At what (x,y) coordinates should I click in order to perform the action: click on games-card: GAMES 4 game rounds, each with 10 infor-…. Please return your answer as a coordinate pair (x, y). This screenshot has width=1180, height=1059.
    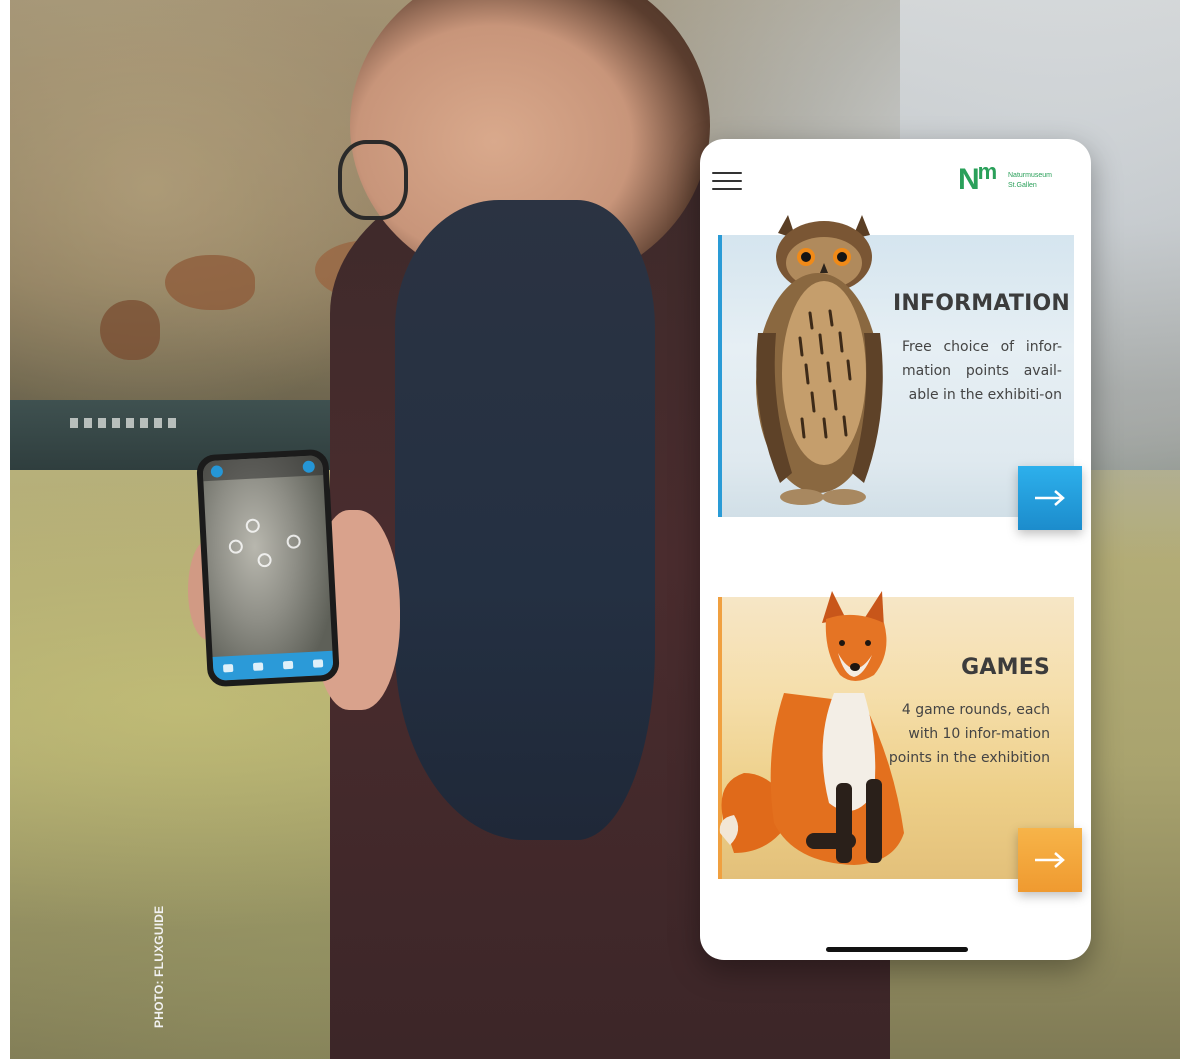
    Looking at the image, I should click on (900, 741).